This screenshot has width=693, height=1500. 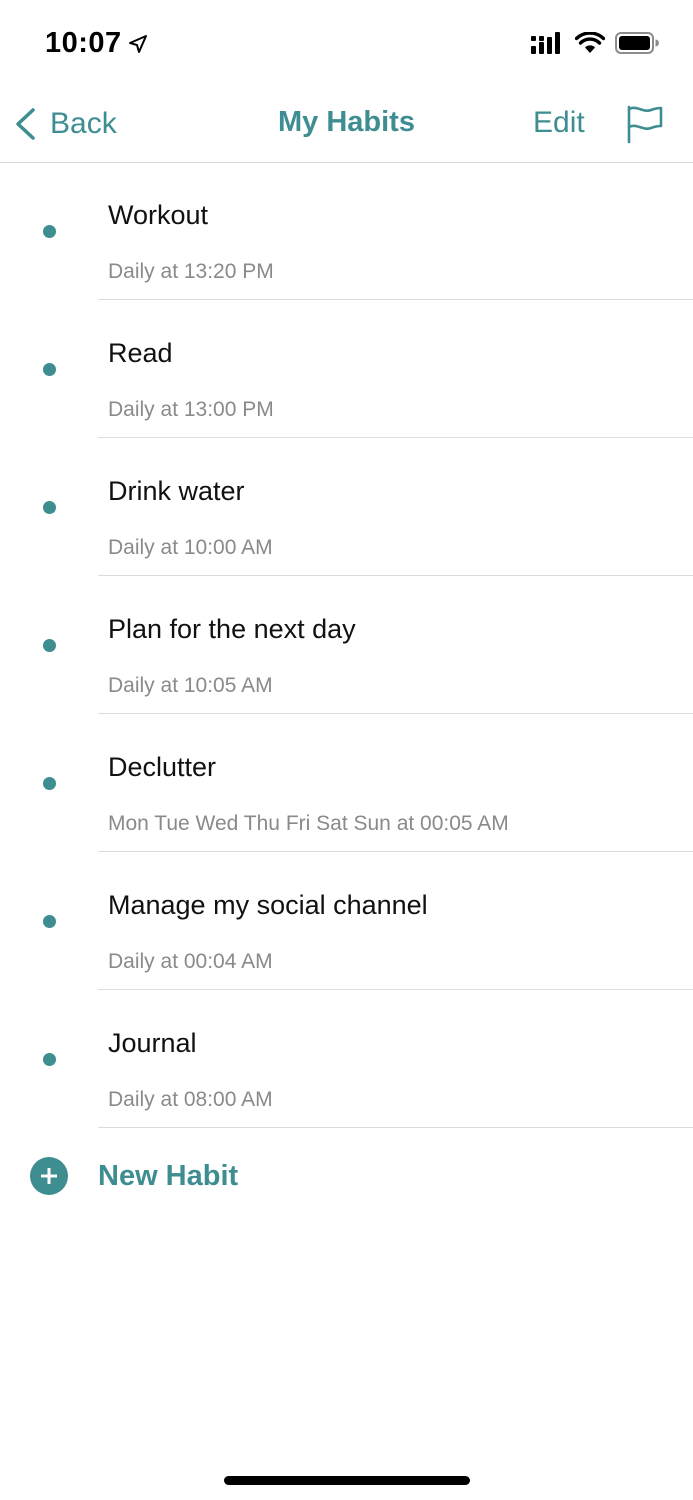 I want to click on habit-name: Plan for the next day, so click(x=232, y=629).